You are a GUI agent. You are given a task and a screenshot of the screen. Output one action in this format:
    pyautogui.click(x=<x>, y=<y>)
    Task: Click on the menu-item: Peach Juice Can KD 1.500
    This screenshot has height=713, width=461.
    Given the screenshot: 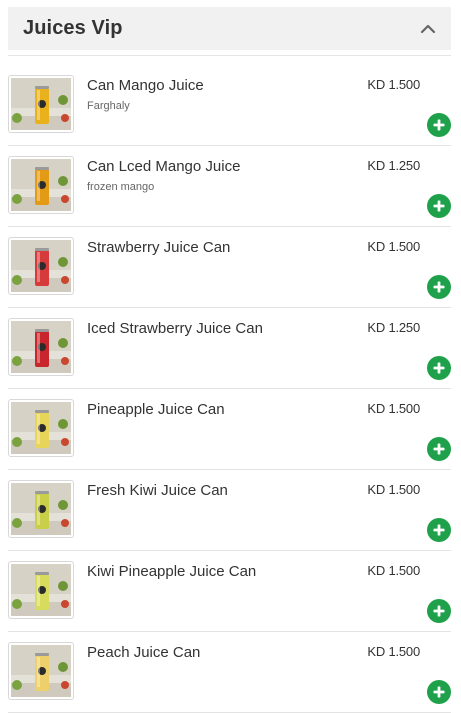 What is the action you would take?
    pyautogui.click(x=229, y=672)
    